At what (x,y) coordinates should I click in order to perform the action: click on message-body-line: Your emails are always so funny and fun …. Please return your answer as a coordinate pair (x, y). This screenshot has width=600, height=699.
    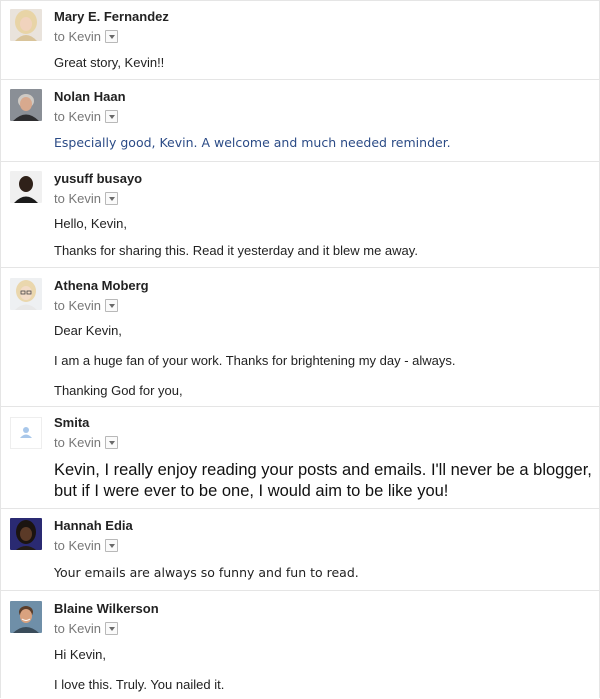
    Looking at the image, I should click on (206, 572).